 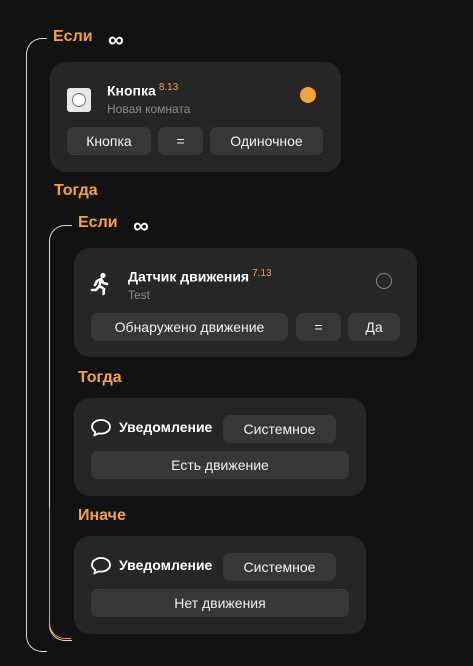 I want to click on trigger-version: 8.13, so click(x=168, y=87).